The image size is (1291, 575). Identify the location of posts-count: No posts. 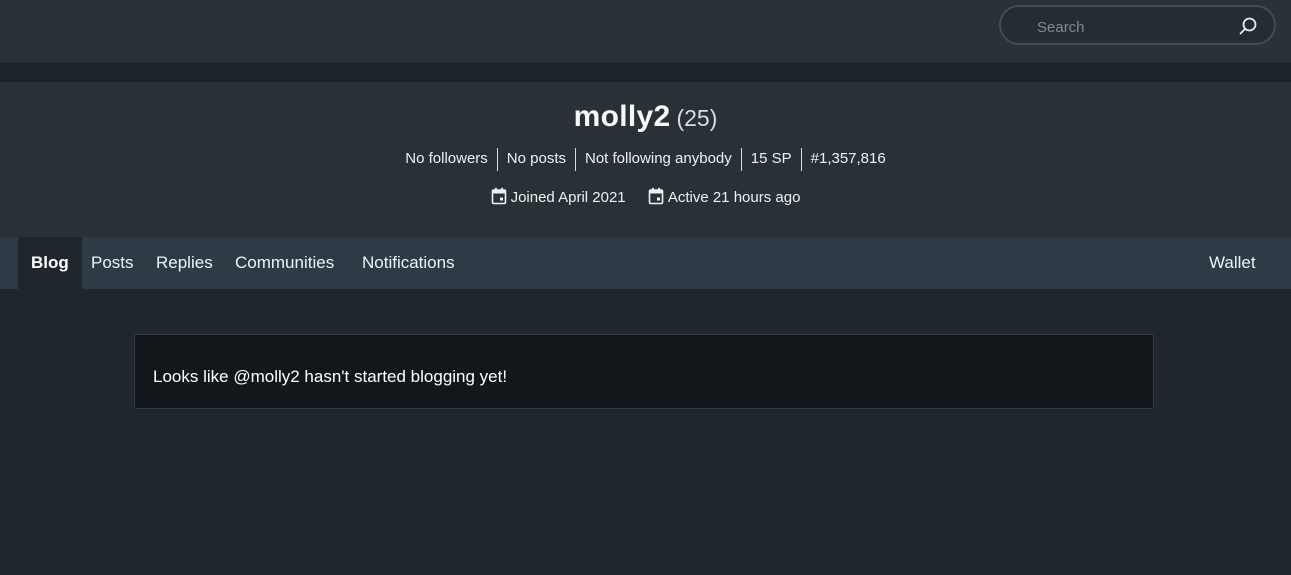
(537, 159).